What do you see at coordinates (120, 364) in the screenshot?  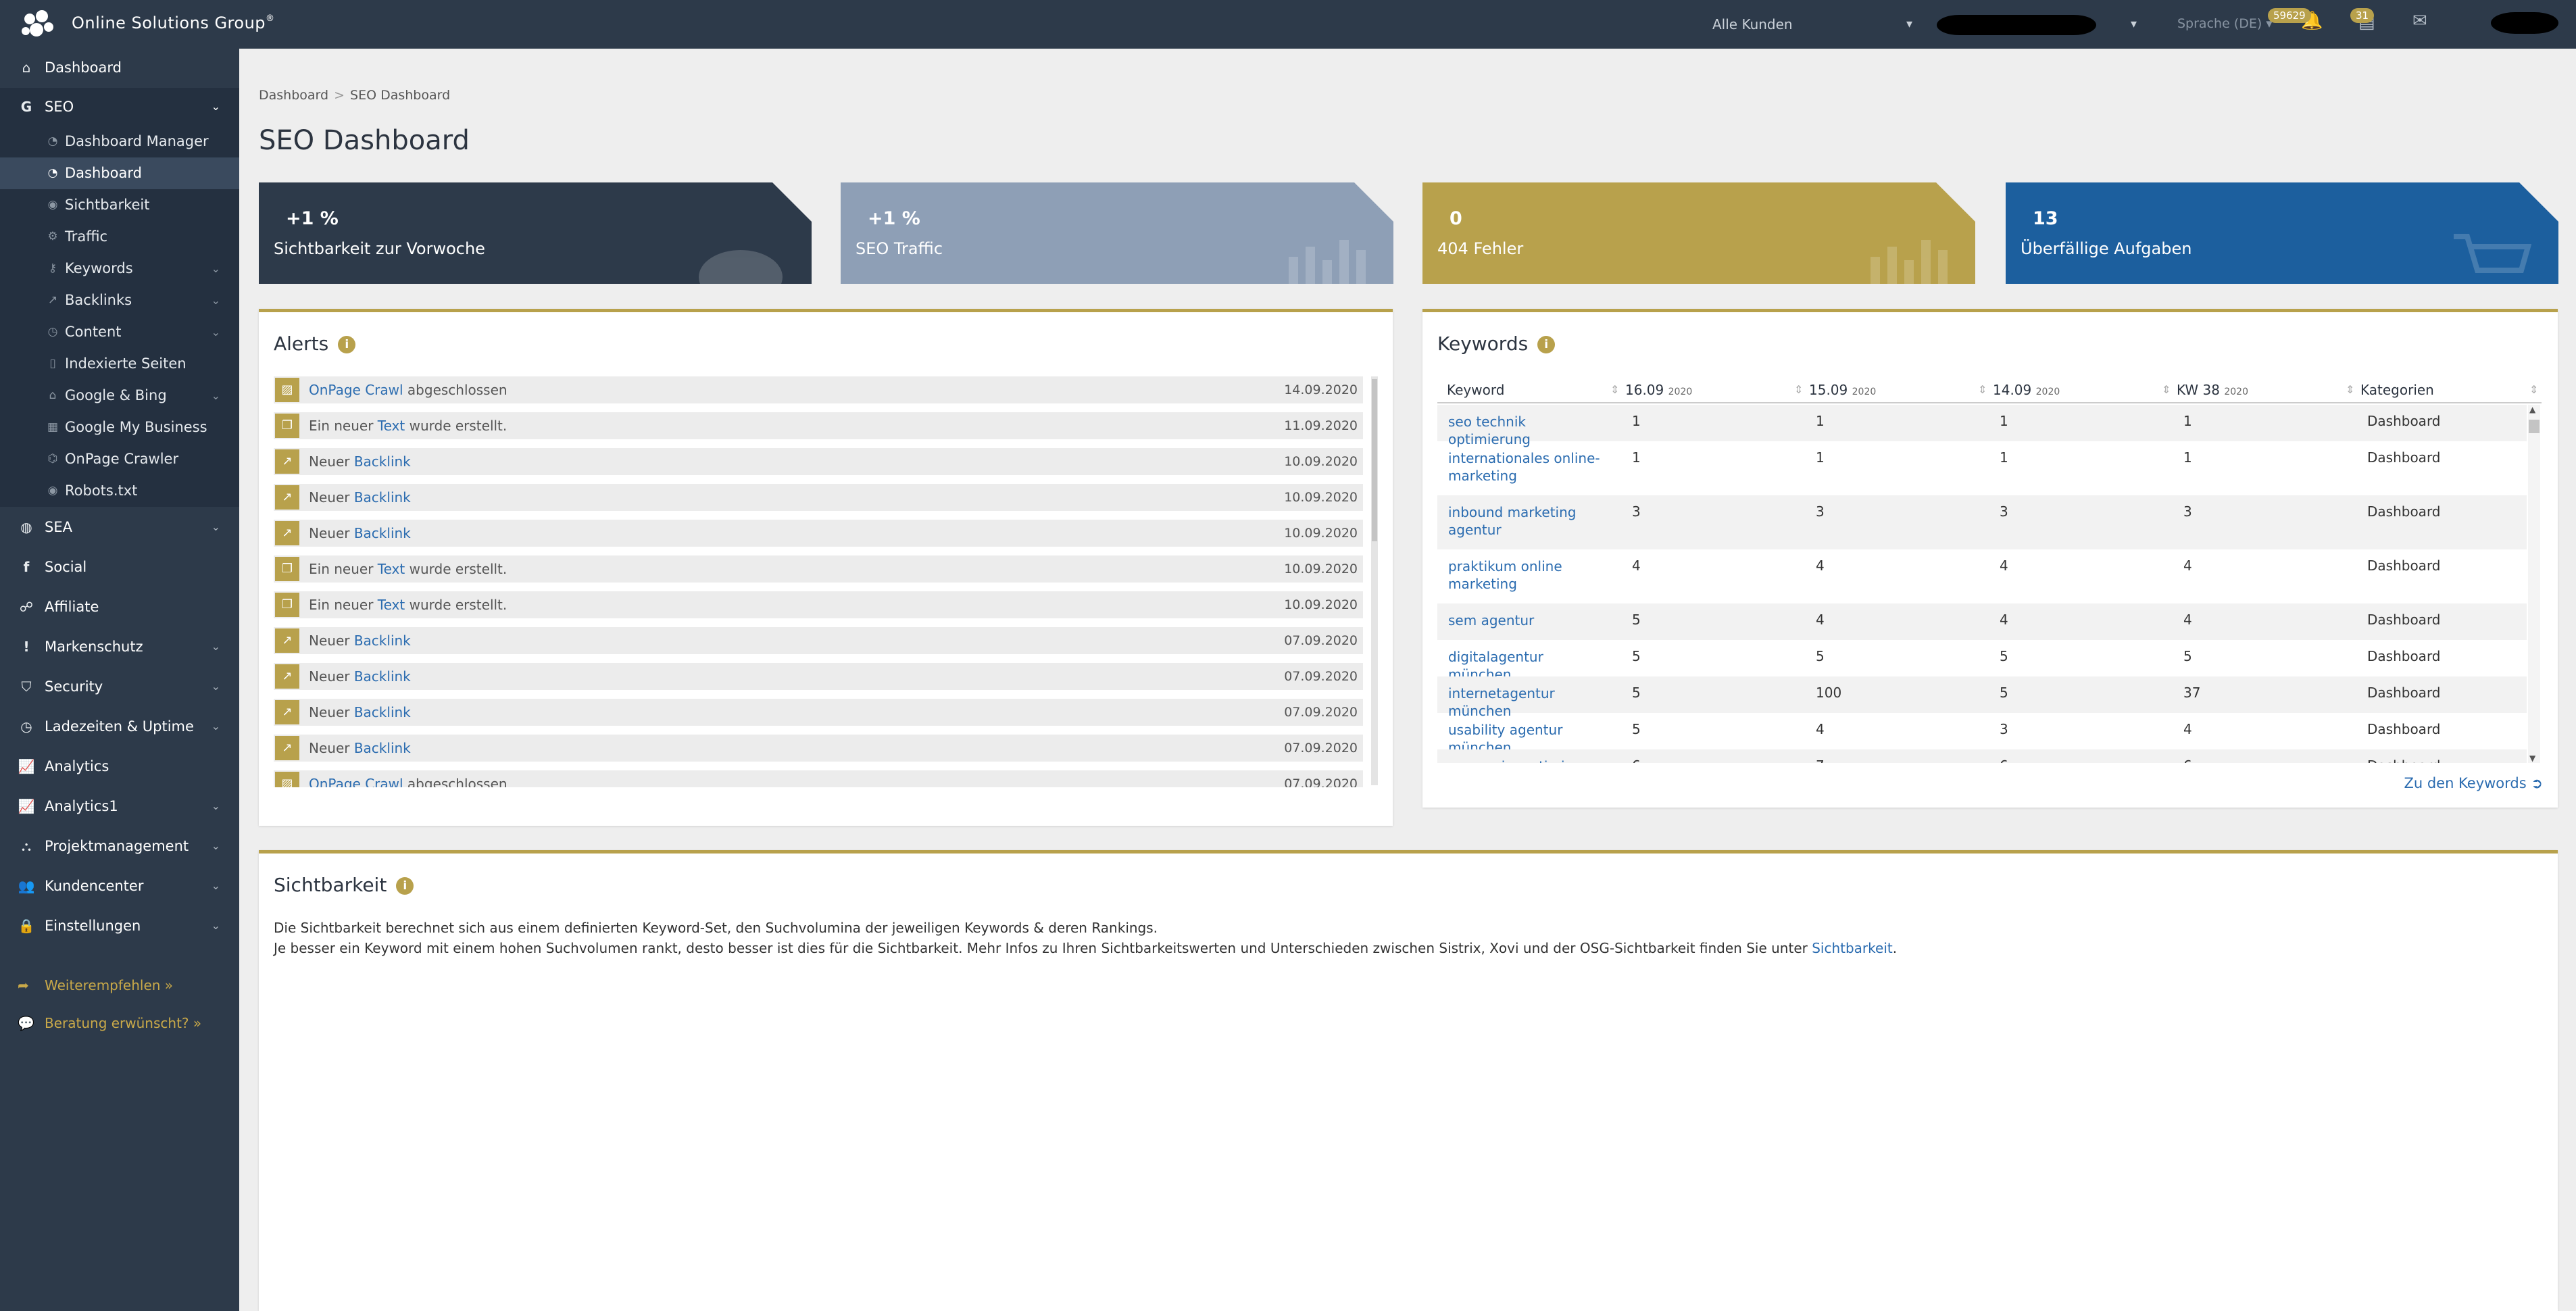 I see `sidebar-sub-indexierte-seiten: ▯ Indexierte Seiten` at bounding box center [120, 364].